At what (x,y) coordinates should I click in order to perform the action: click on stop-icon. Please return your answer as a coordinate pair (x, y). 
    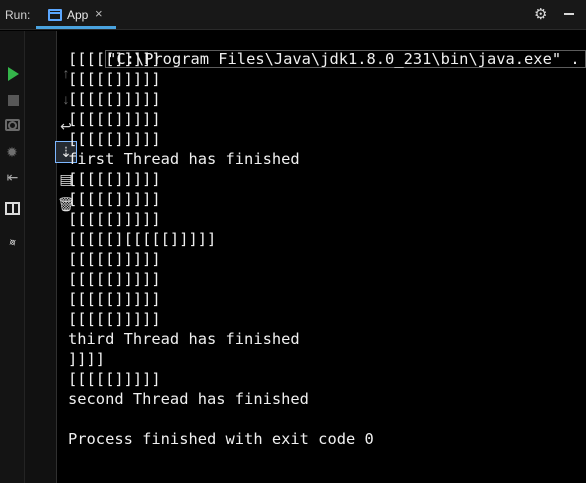
    Looking at the image, I should click on (13, 100).